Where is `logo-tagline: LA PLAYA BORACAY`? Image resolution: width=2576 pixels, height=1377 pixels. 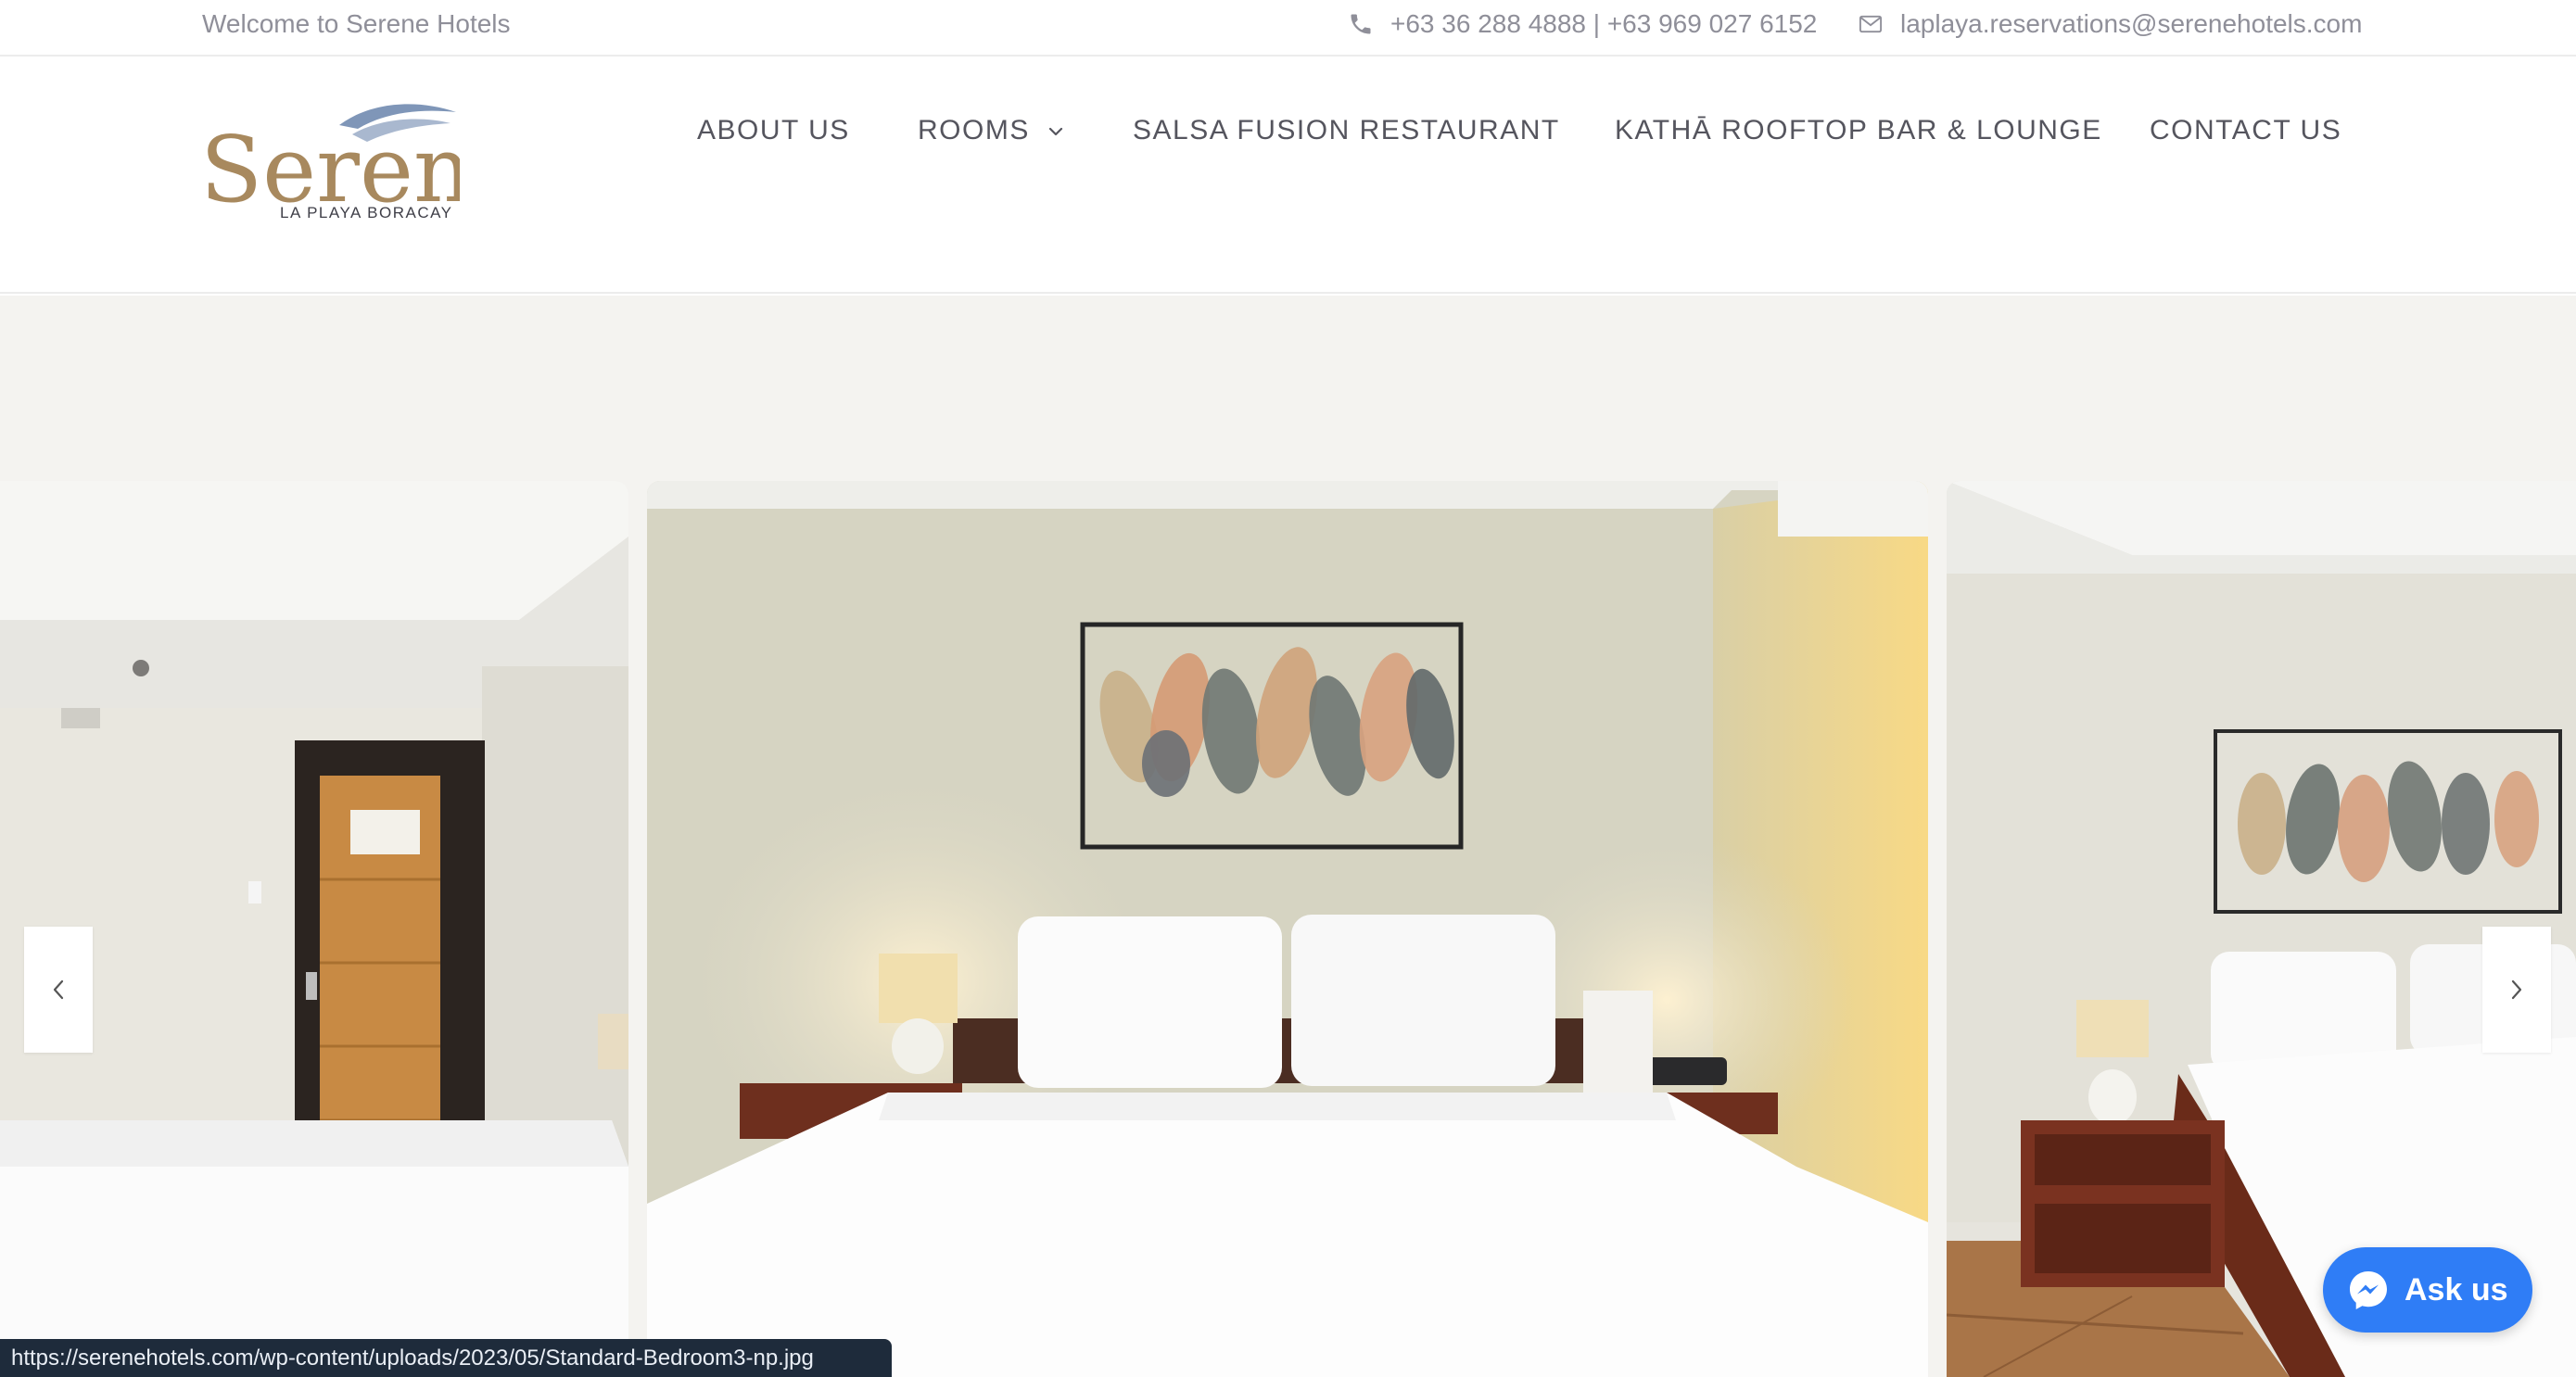
logo-tagline: LA PLAYA BORACAY is located at coordinates (366, 212).